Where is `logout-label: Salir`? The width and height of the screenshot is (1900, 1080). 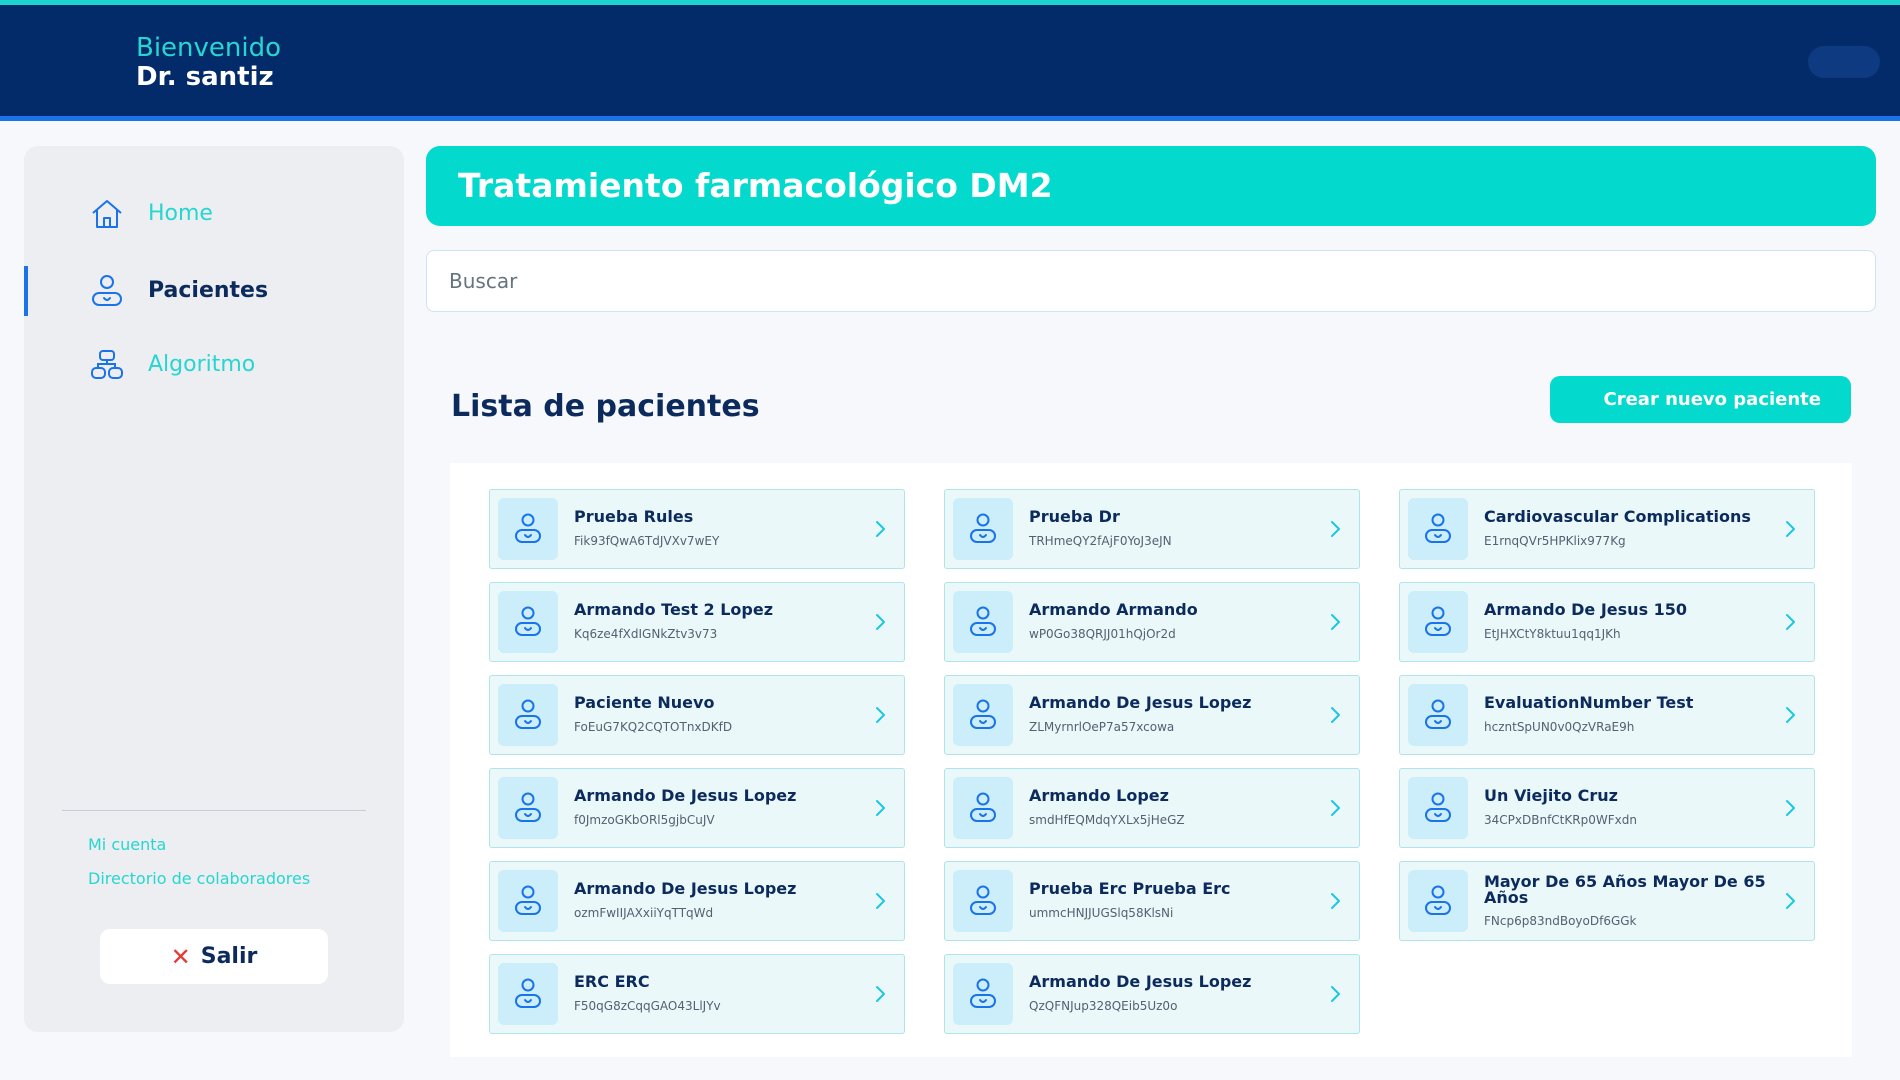
logout-label: Salir is located at coordinates (229, 956).